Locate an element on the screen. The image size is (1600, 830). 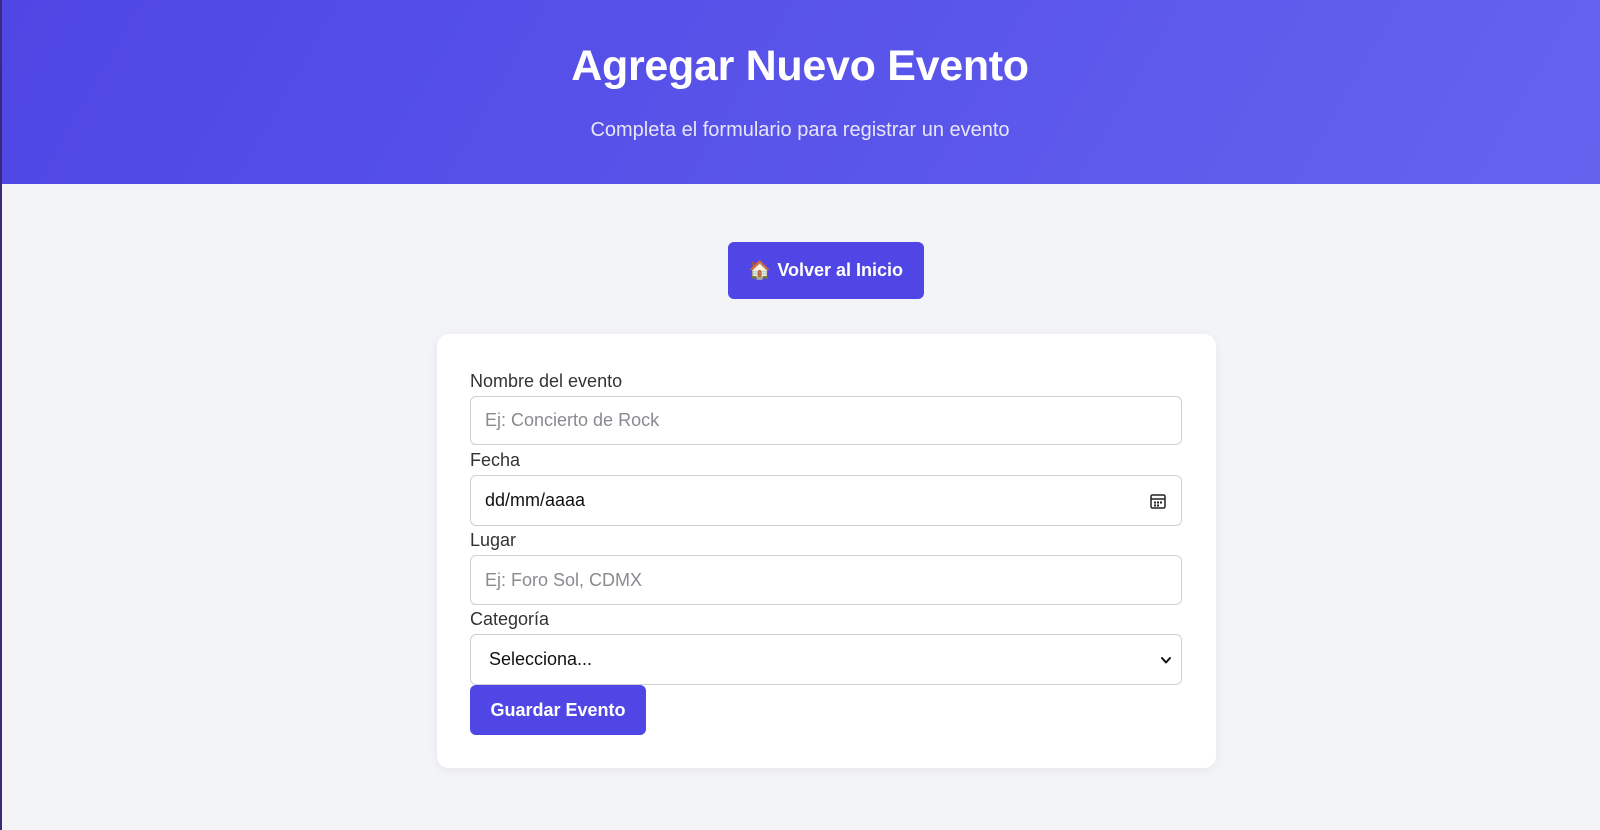
window-edge is located at coordinates (1, 415).